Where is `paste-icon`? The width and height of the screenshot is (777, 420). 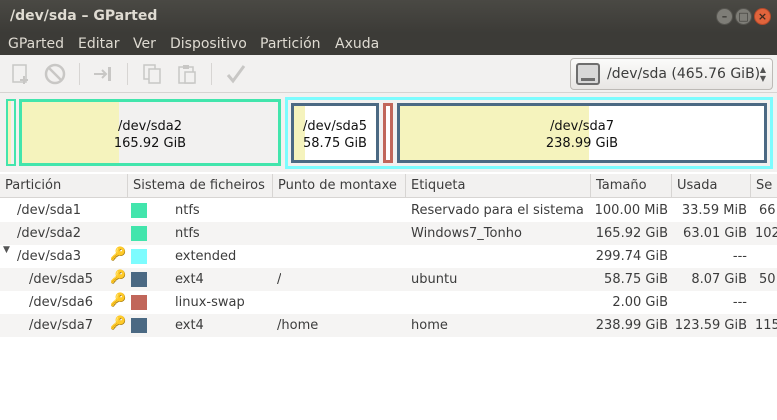
paste-icon is located at coordinates (187, 74).